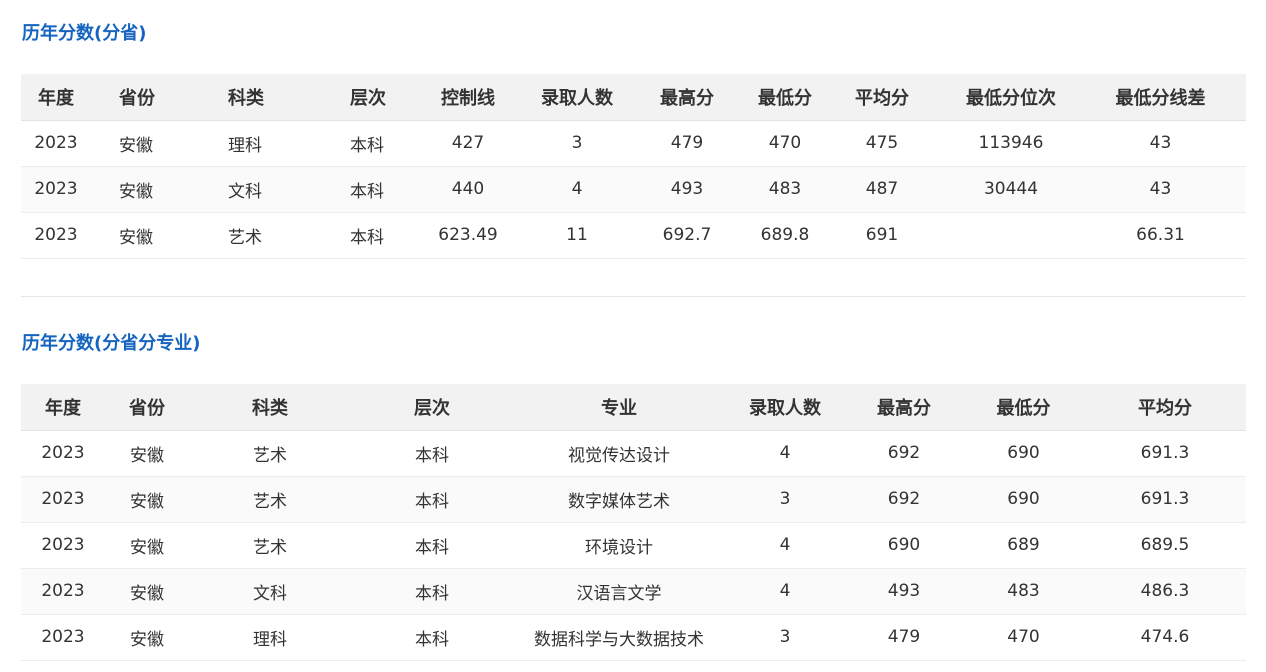 The image size is (1266, 672). I want to click on table-header-row: 年度 省份 科类 层次 专业 录取人数 最高分 最低分 平均分, so click(633, 407).